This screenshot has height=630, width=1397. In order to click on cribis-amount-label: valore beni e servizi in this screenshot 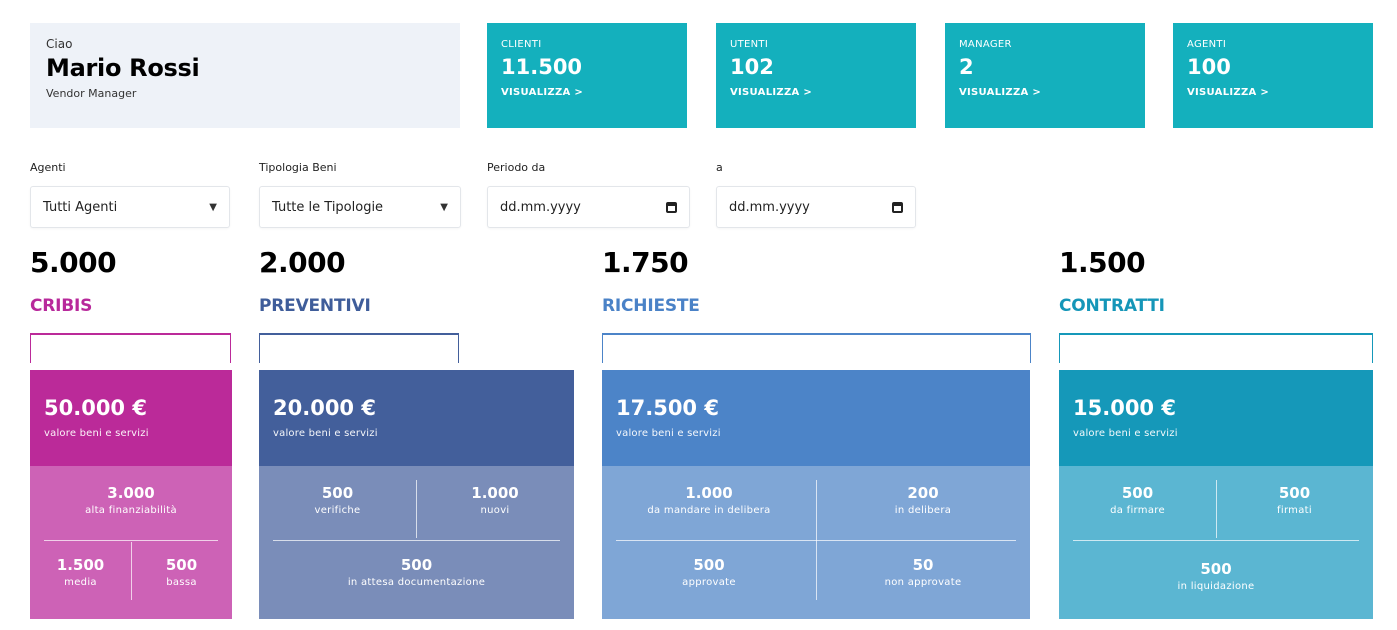, I will do `click(96, 433)`.